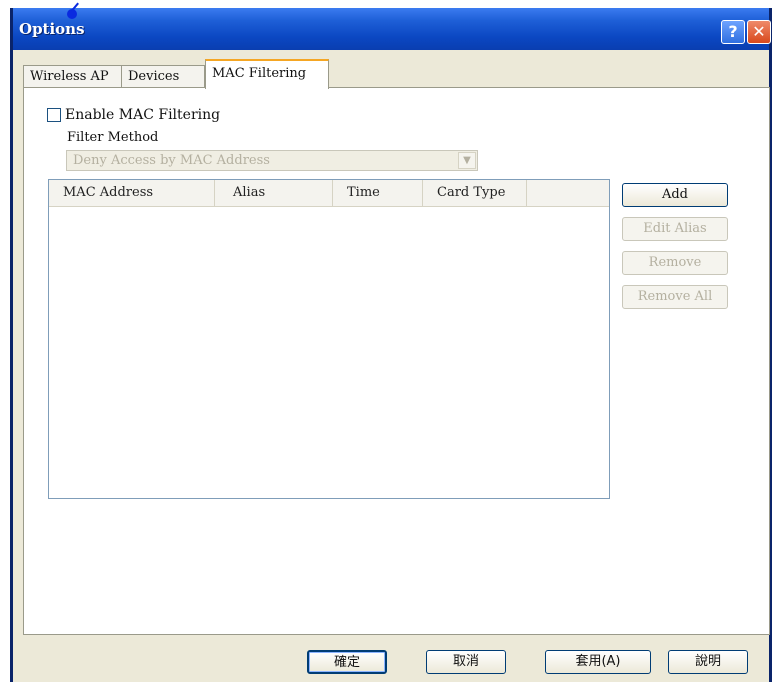  What do you see at coordinates (598, 662) in the screenshot?
I see `apply-button: 套用(A)` at bounding box center [598, 662].